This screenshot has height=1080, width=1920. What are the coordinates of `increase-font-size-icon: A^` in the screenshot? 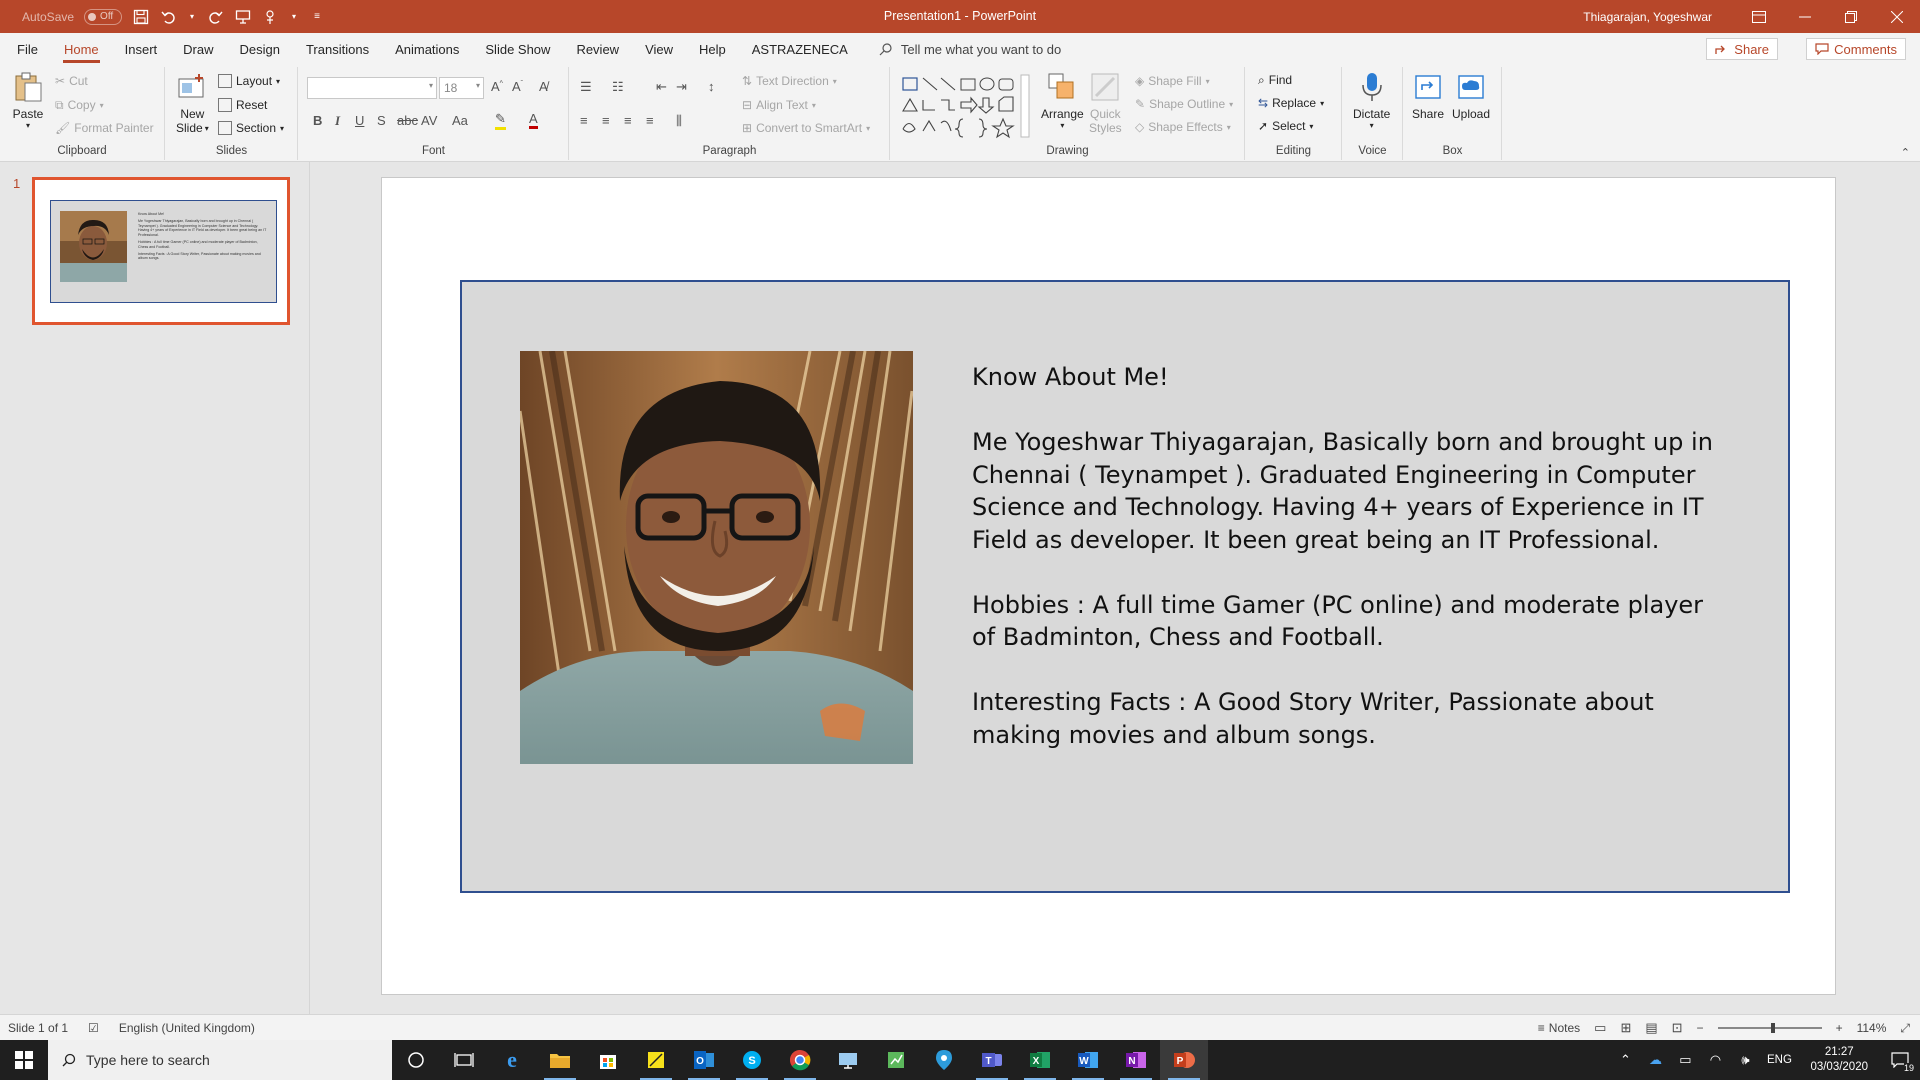 It's located at (497, 86).